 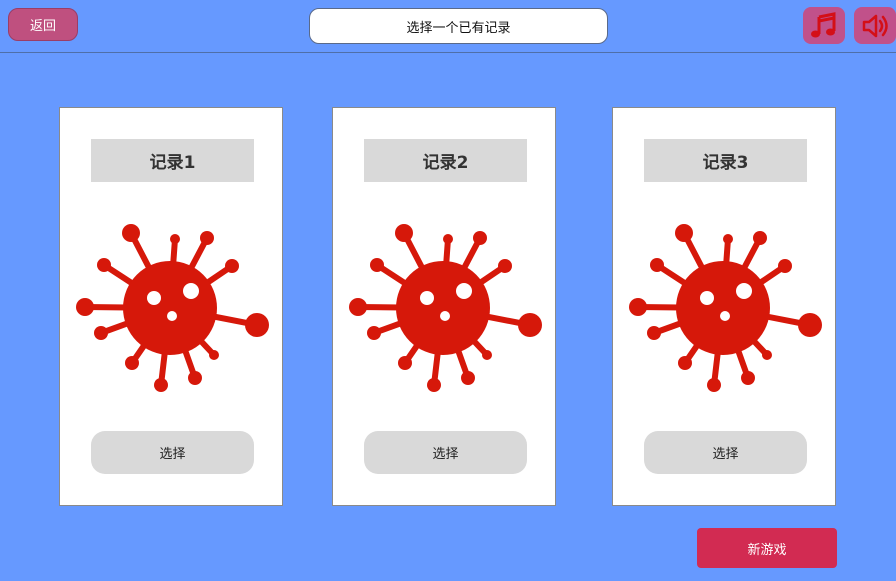 I want to click on music-toggle-button, so click(x=824, y=25).